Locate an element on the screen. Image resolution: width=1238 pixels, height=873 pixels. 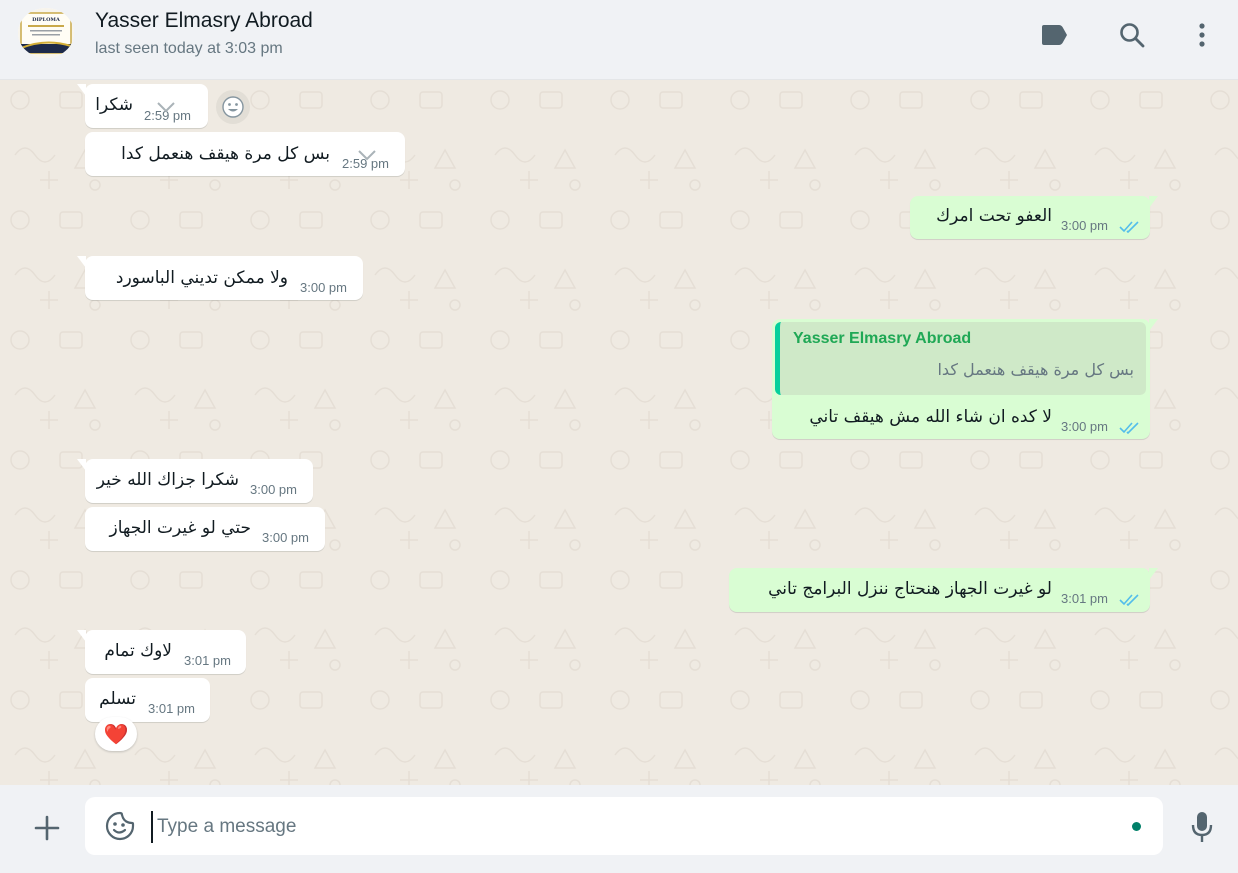
label-icon is located at coordinates (1054, 35).